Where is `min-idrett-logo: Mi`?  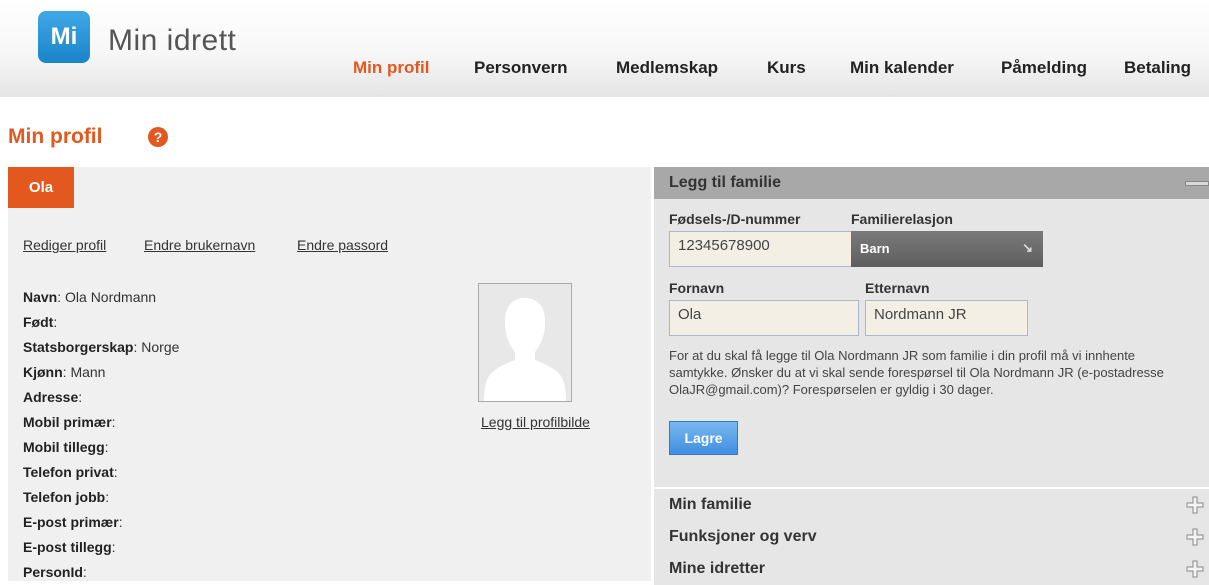
min-idrett-logo: Mi is located at coordinates (64, 37).